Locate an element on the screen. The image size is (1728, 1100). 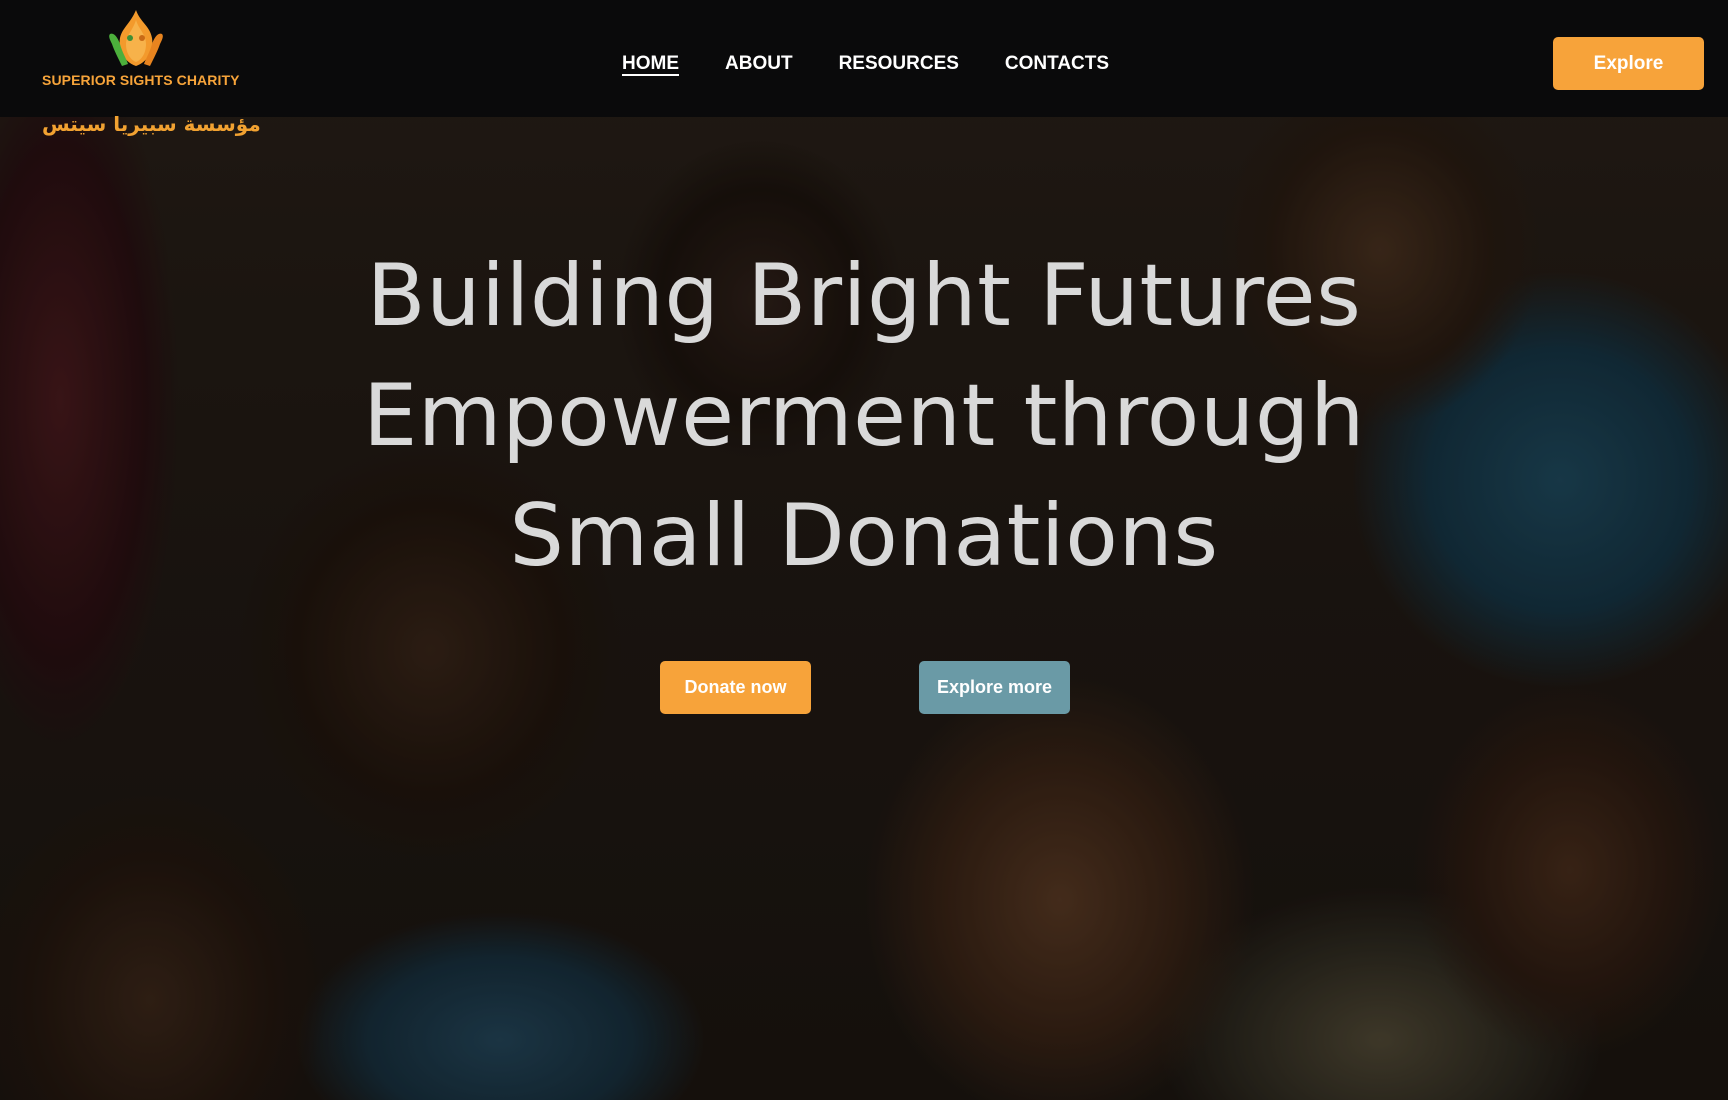
nav-item-resources: RESOURCES is located at coordinates (899, 64).